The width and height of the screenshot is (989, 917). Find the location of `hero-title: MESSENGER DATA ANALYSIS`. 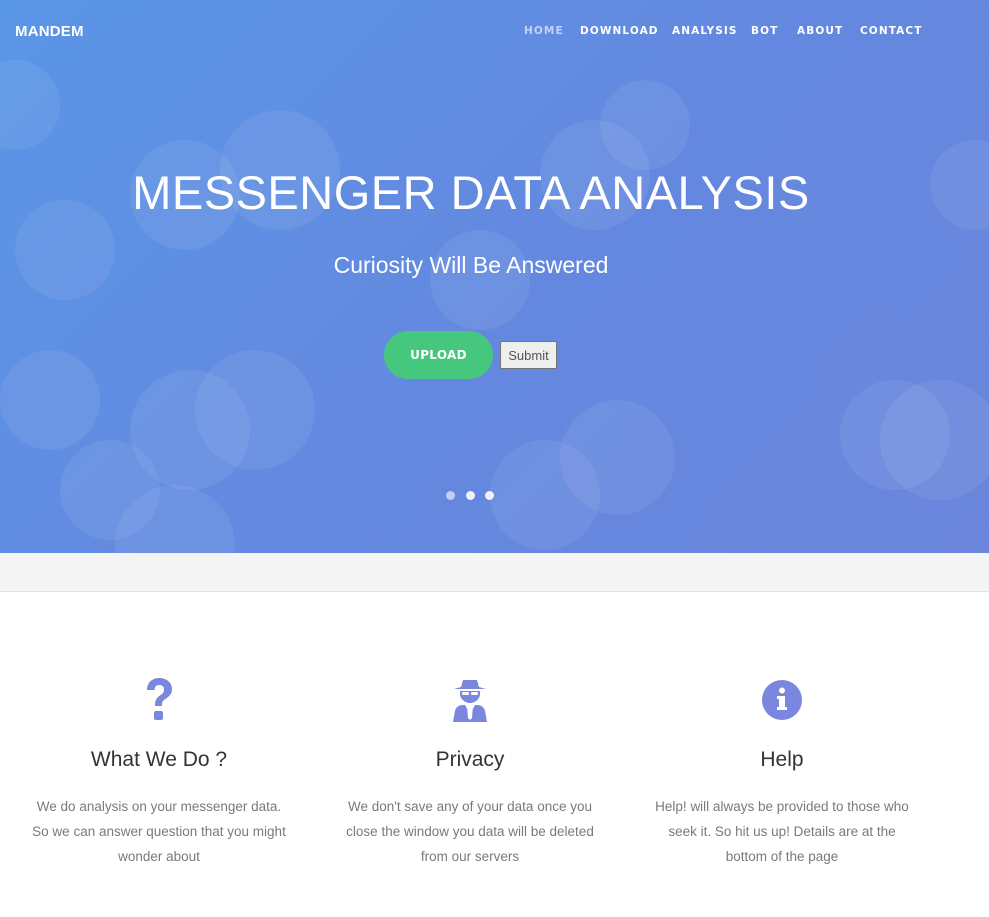

hero-title: MESSENGER DATA ANALYSIS is located at coordinates (471, 192).